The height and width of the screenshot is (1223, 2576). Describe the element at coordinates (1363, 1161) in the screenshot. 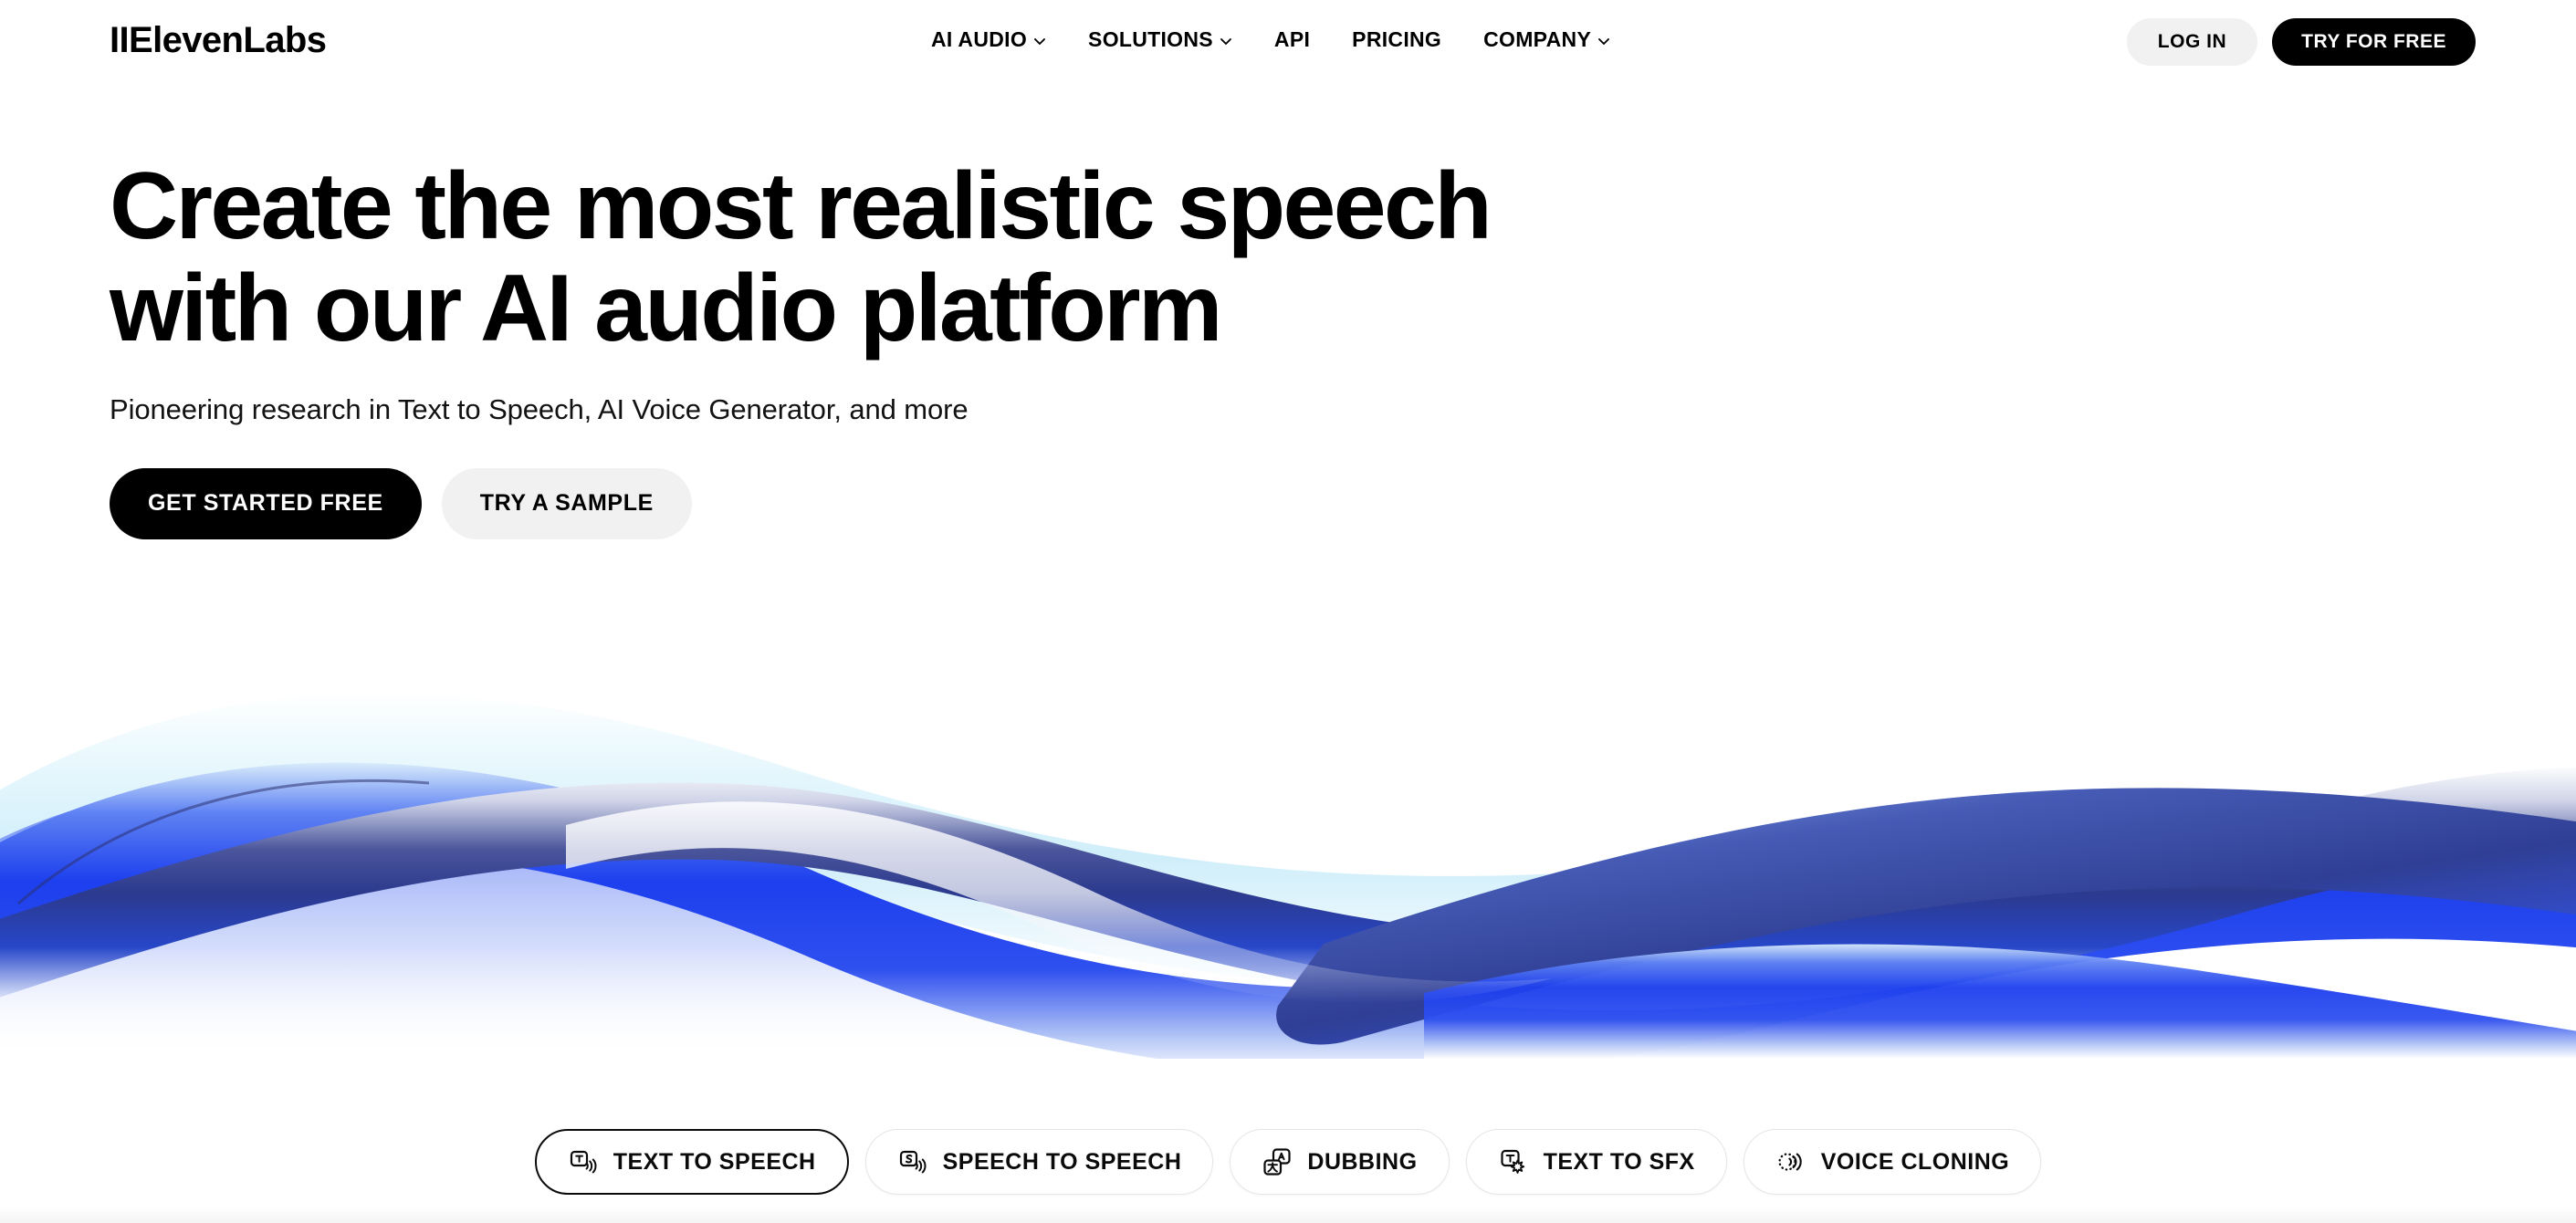

I see `tab-label-dubbing: DUBBING` at that location.